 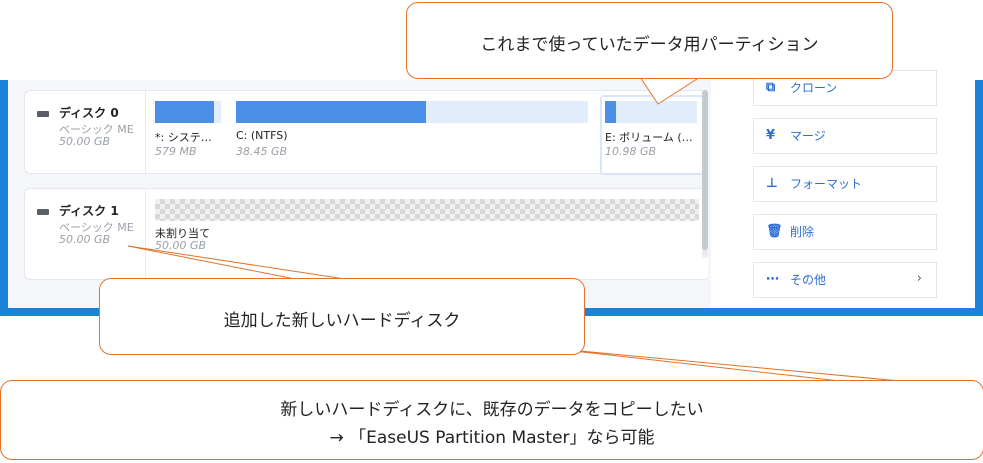 I want to click on merge-button: ¥ マージ, so click(x=845, y=136).